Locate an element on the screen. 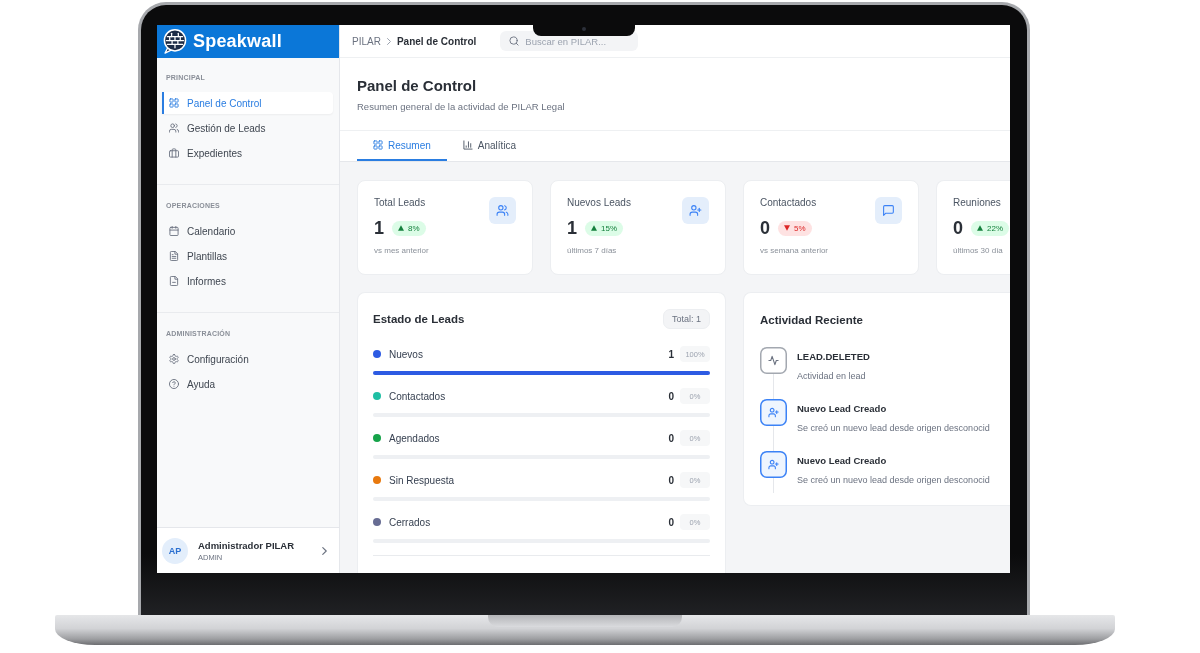 This screenshot has height=653, width=1200. trend-percent: 22% is located at coordinates (995, 228).